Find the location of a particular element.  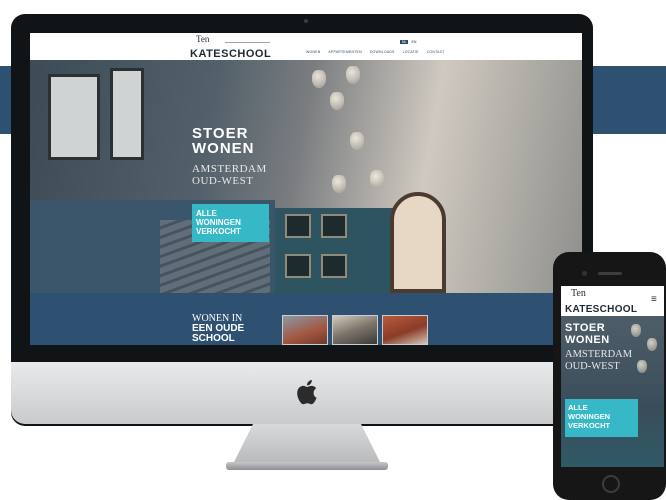

intro-heading: WONEN IN EEN OUDE SCHOOL is located at coordinates (218, 329).